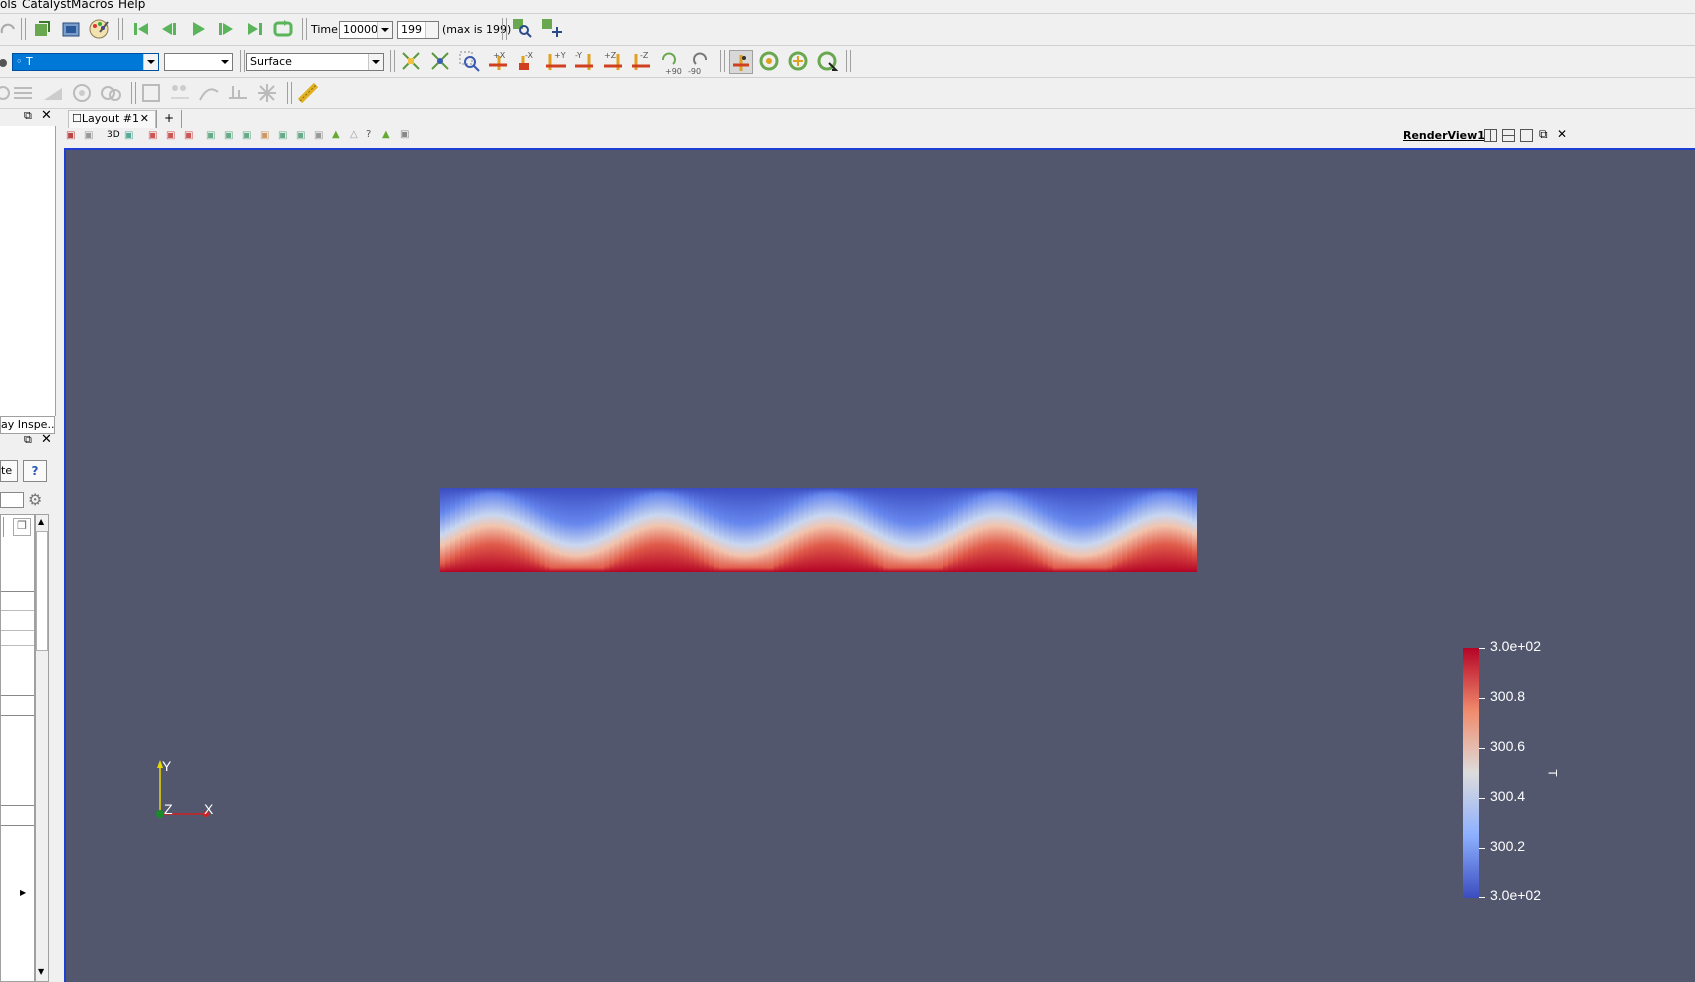 The height and width of the screenshot is (982, 1695). What do you see at coordinates (366, 30) in the screenshot?
I see `time-combo: 10000` at bounding box center [366, 30].